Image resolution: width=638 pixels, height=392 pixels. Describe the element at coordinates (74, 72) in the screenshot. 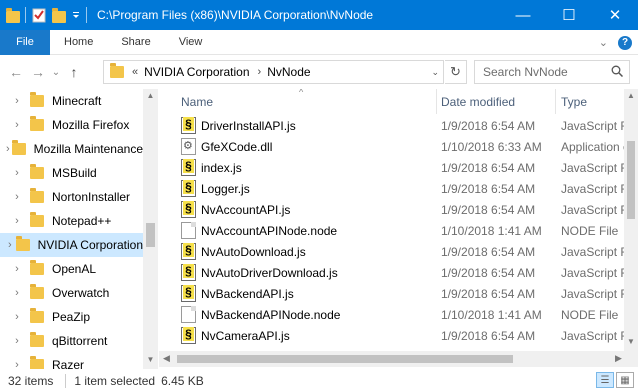

I see `up-arrow-icon: ↑` at that location.